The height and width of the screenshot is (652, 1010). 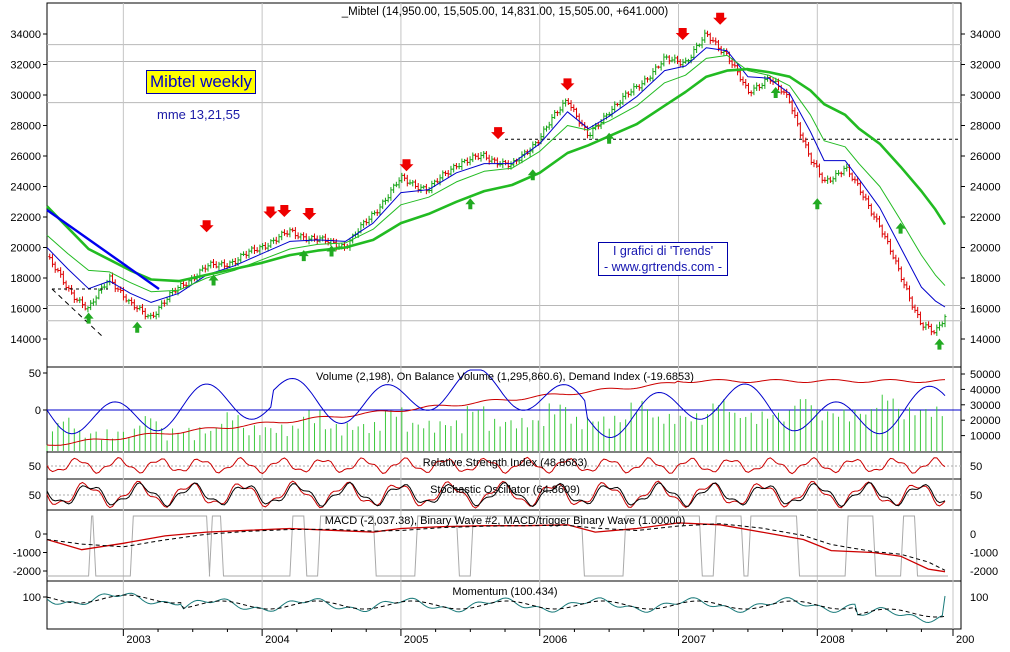 What do you see at coordinates (985, 375) in the screenshot?
I see `volume-right-tick-label: 50000` at bounding box center [985, 375].